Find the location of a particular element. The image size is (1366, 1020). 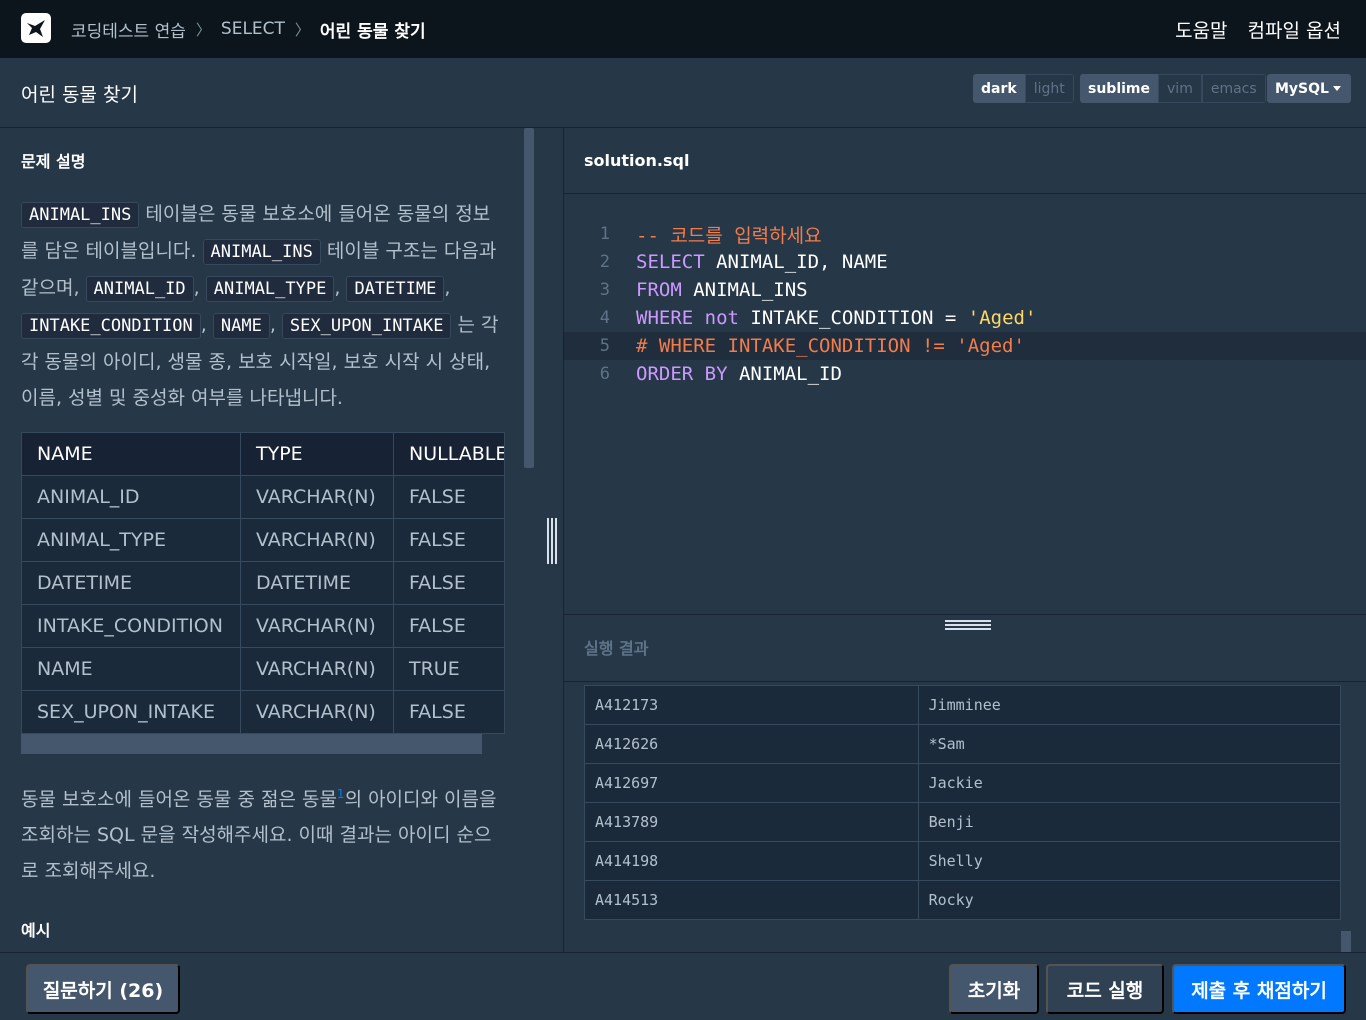

table-row: A412626 *Sam is located at coordinates (963, 744).